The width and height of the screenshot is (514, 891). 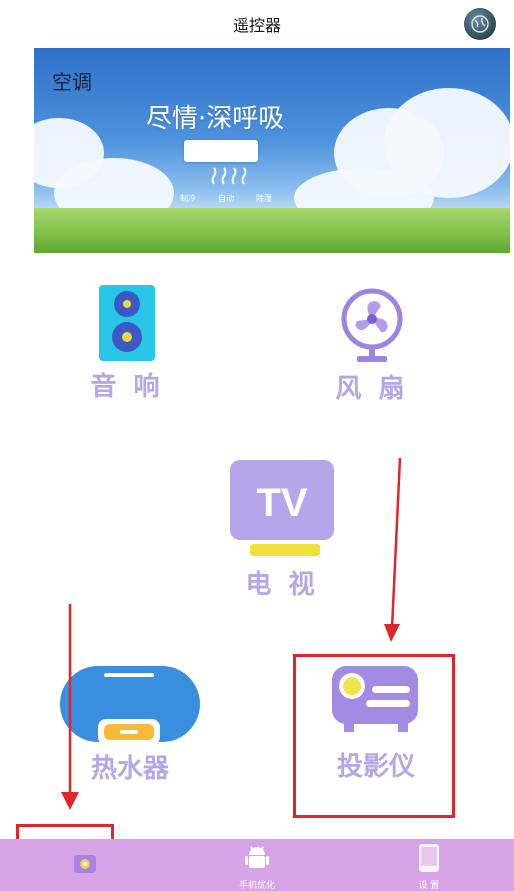 What do you see at coordinates (127, 323) in the screenshot?
I see `speaker-icon` at bounding box center [127, 323].